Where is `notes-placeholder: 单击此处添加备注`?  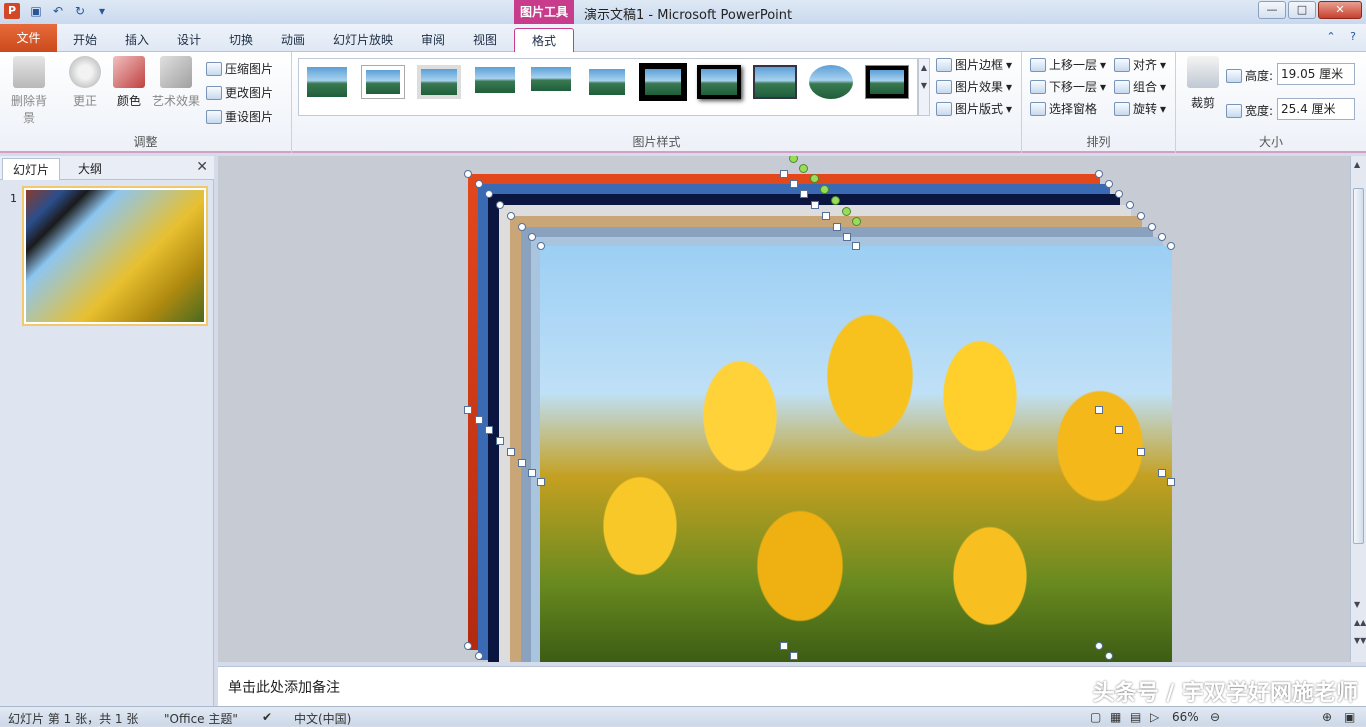 notes-placeholder: 单击此处添加备注 is located at coordinates (284, 687).